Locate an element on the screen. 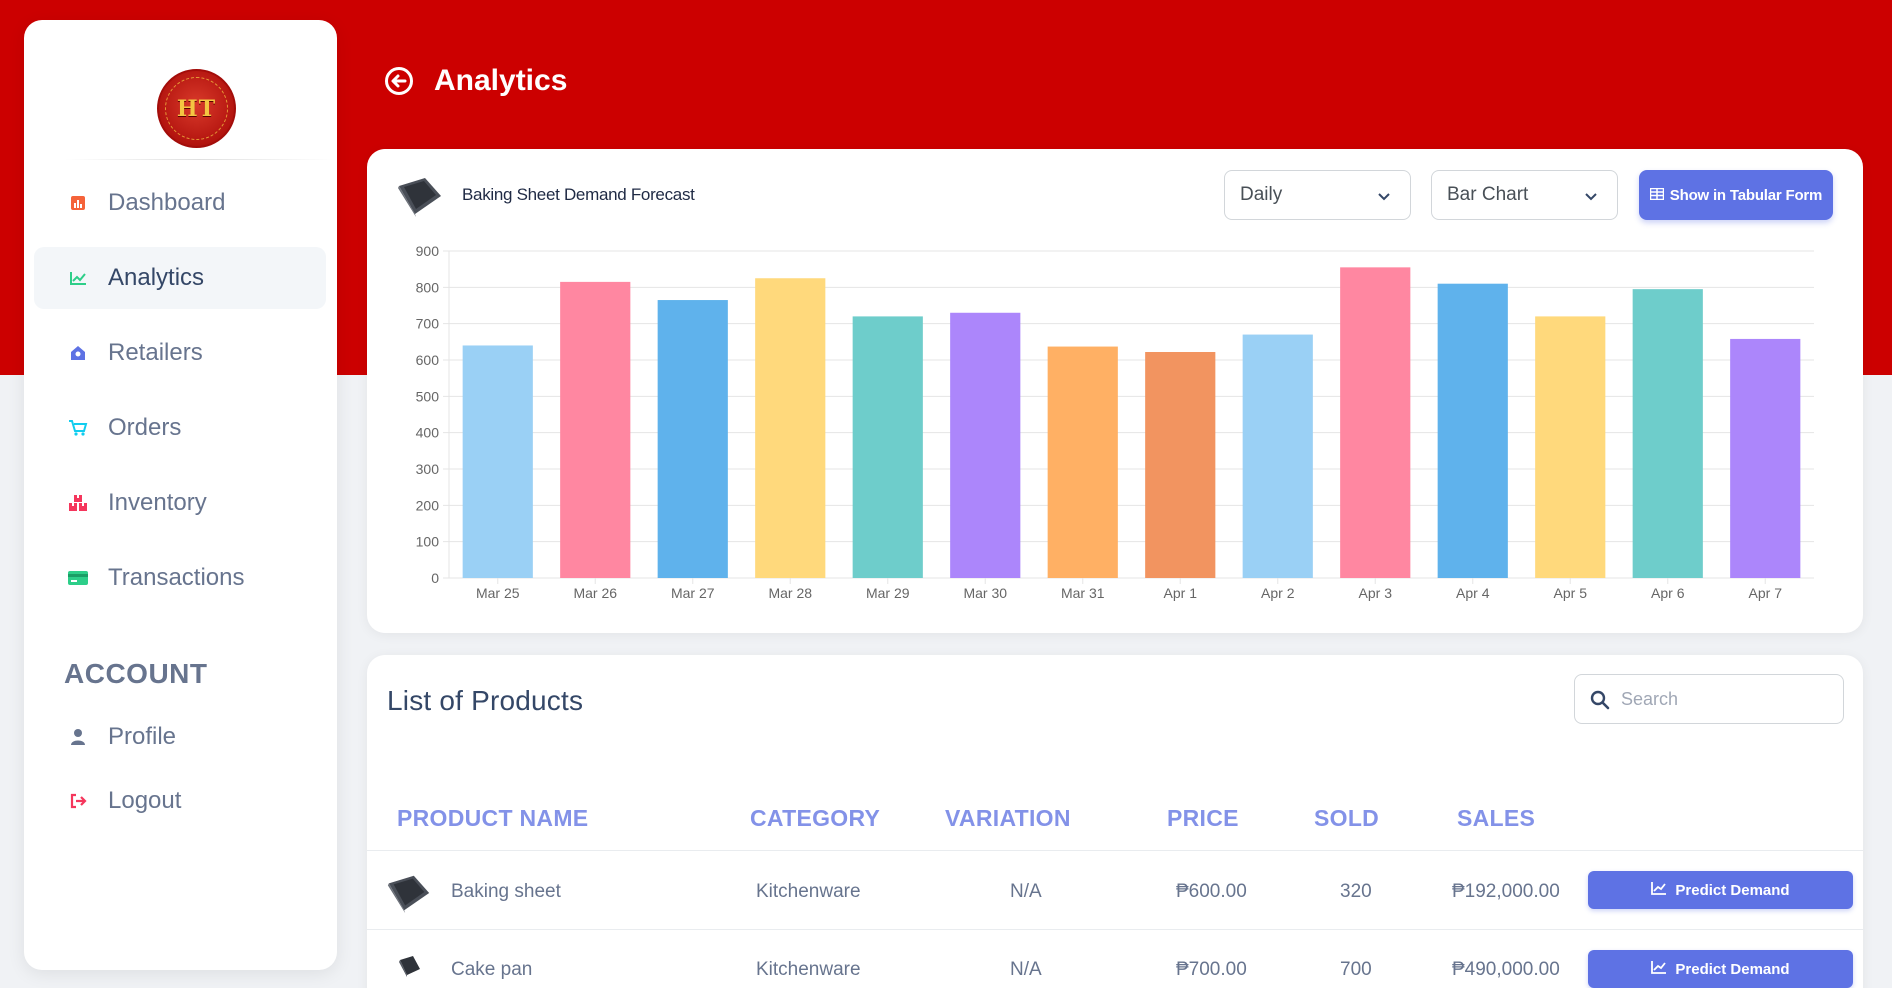 This screenshot has height=988, width=1892. x-tick-label: Mar 25 is located at coordinates (498, 593).